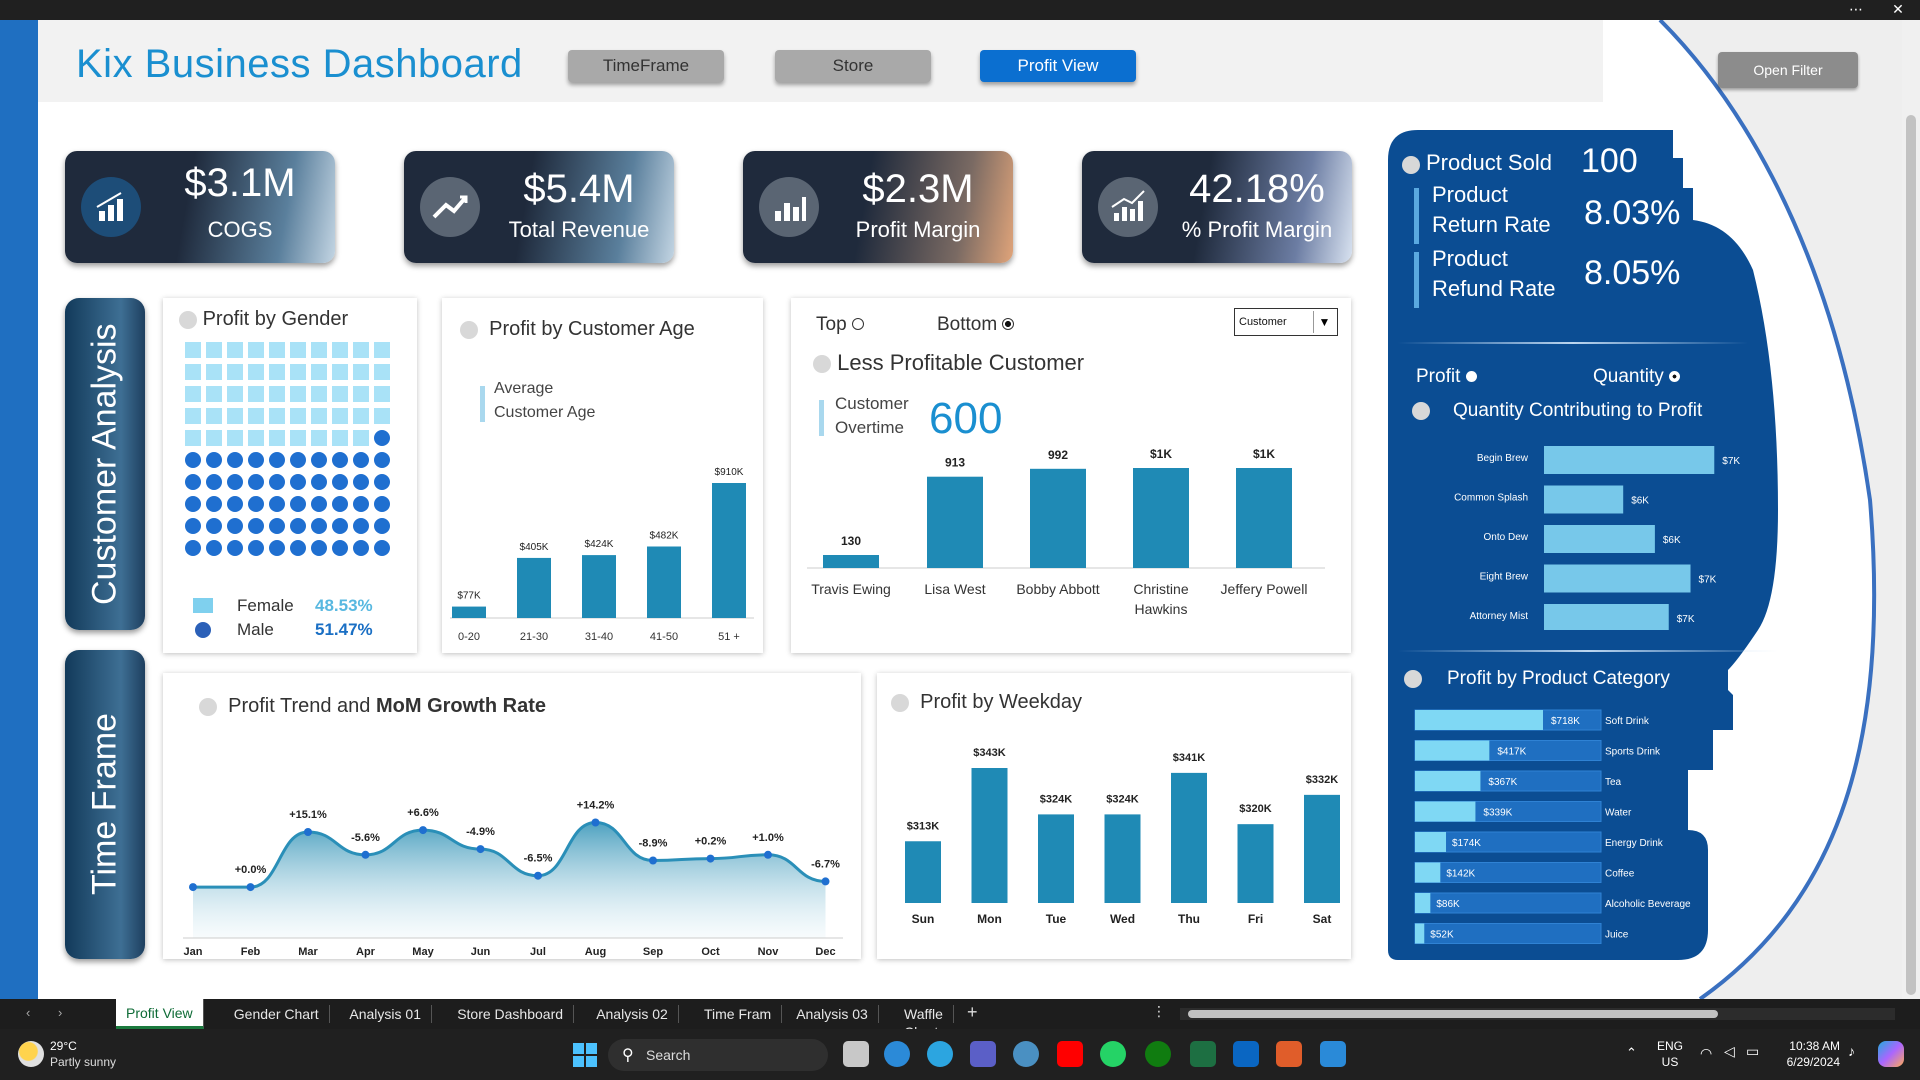 Image resolution: width=1920 pixels, height=1080 pixels. Describe the element at coordinates (1489, 162) in the screenshot. I see `product-sold-label: Product Sold` at that location.